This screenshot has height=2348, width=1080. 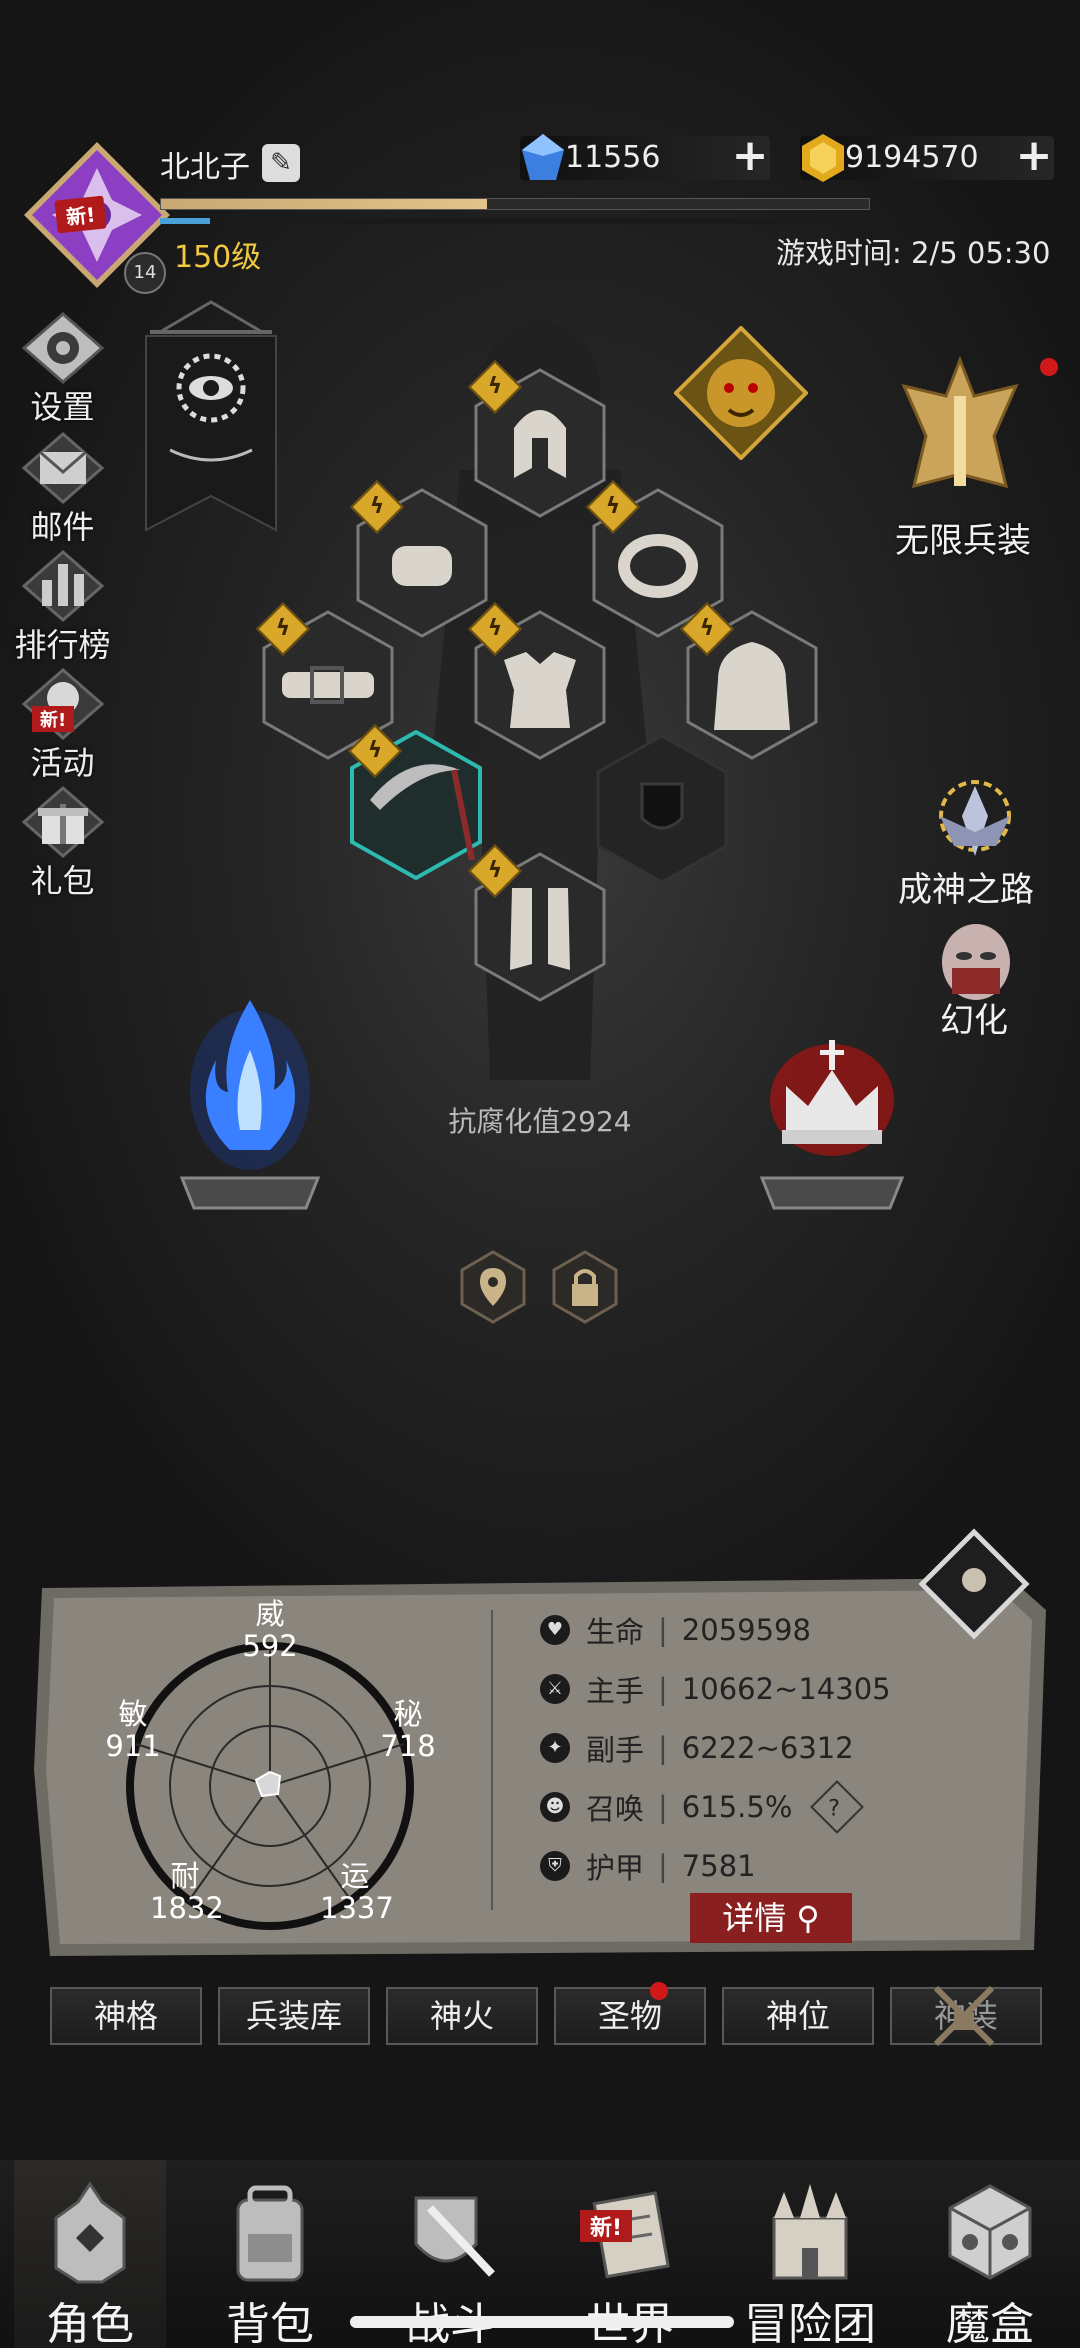 What do you see at coordinates (615, 1631) in the screenshot?
I see `stat-name: 生命` at bounding box center [615, 1631].